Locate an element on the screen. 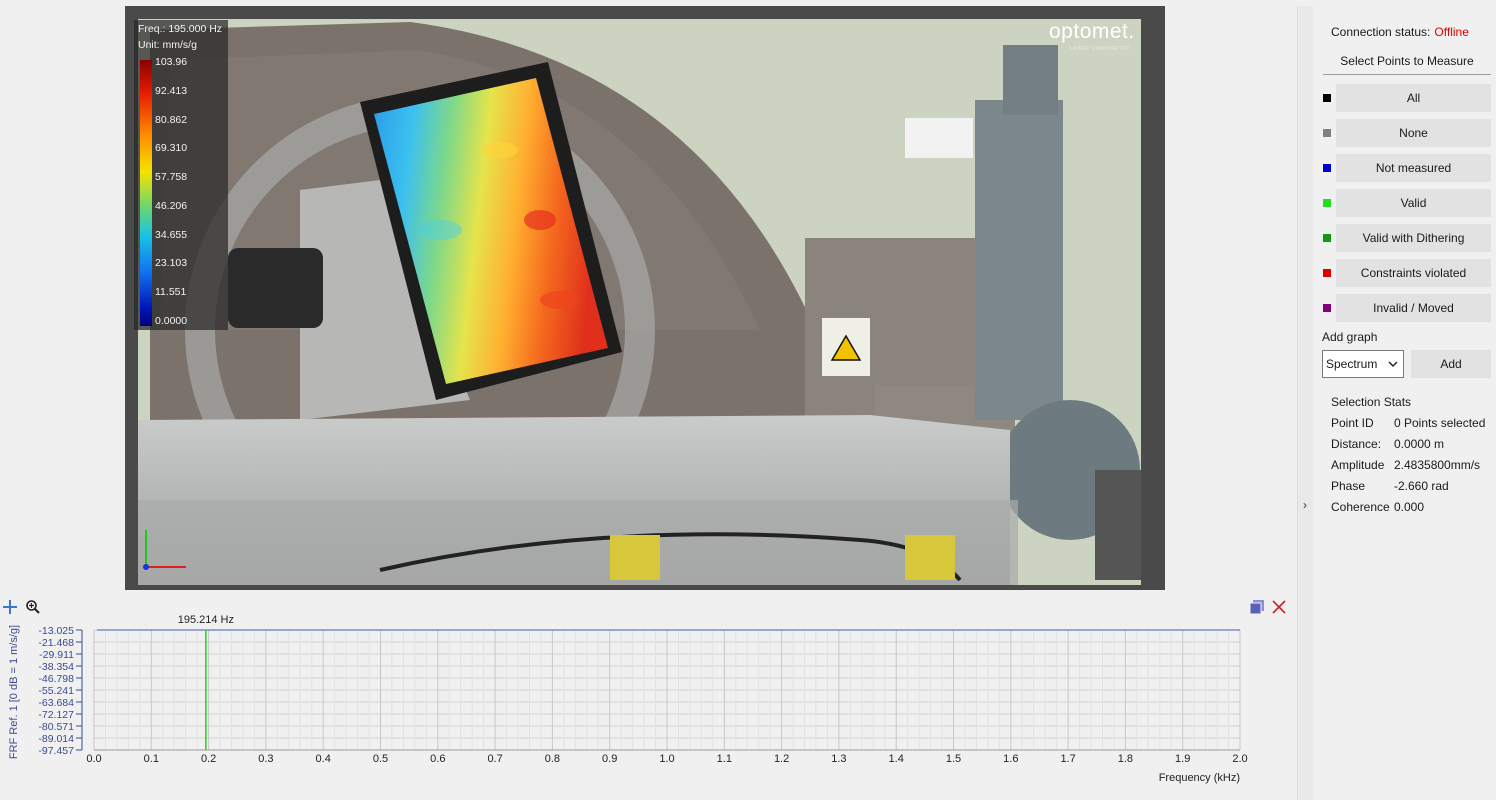  select-not-measured-button: Not measured is located at coordinates (1413, 168).